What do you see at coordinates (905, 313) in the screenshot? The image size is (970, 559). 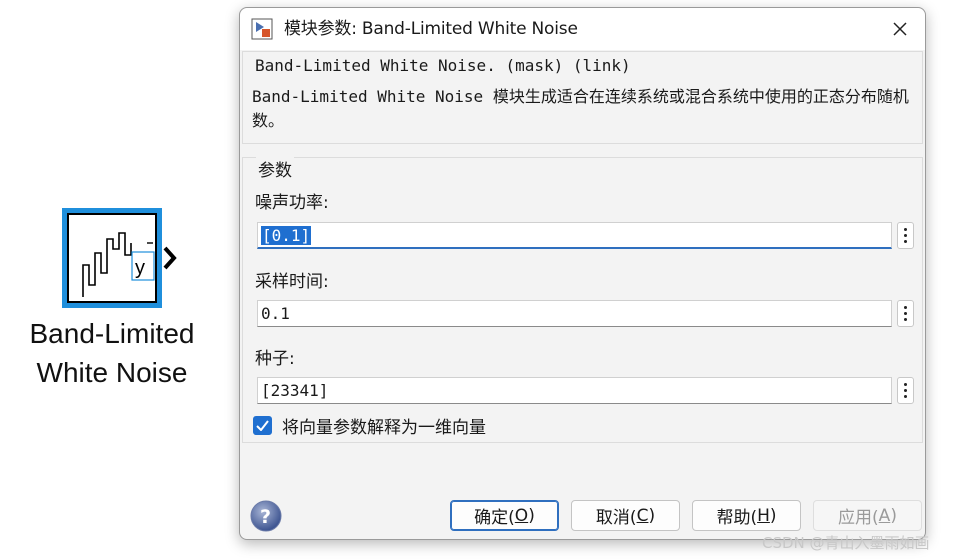 I see `sample-time-more-button` at bounding box center [905, 313].